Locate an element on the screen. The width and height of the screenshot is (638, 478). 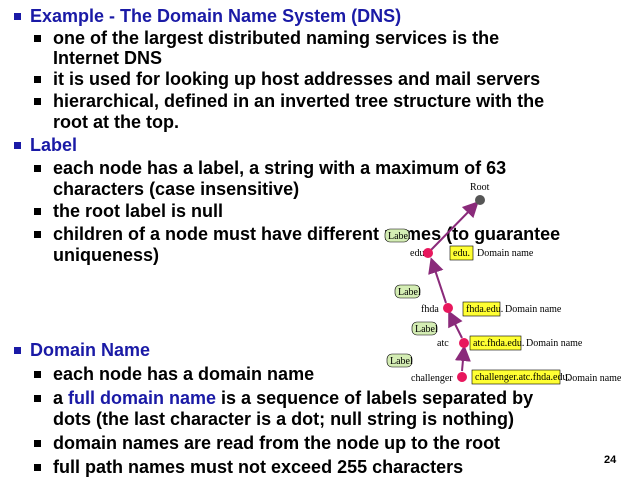
domain-edu: edu. is located at coordinates (461, 253).